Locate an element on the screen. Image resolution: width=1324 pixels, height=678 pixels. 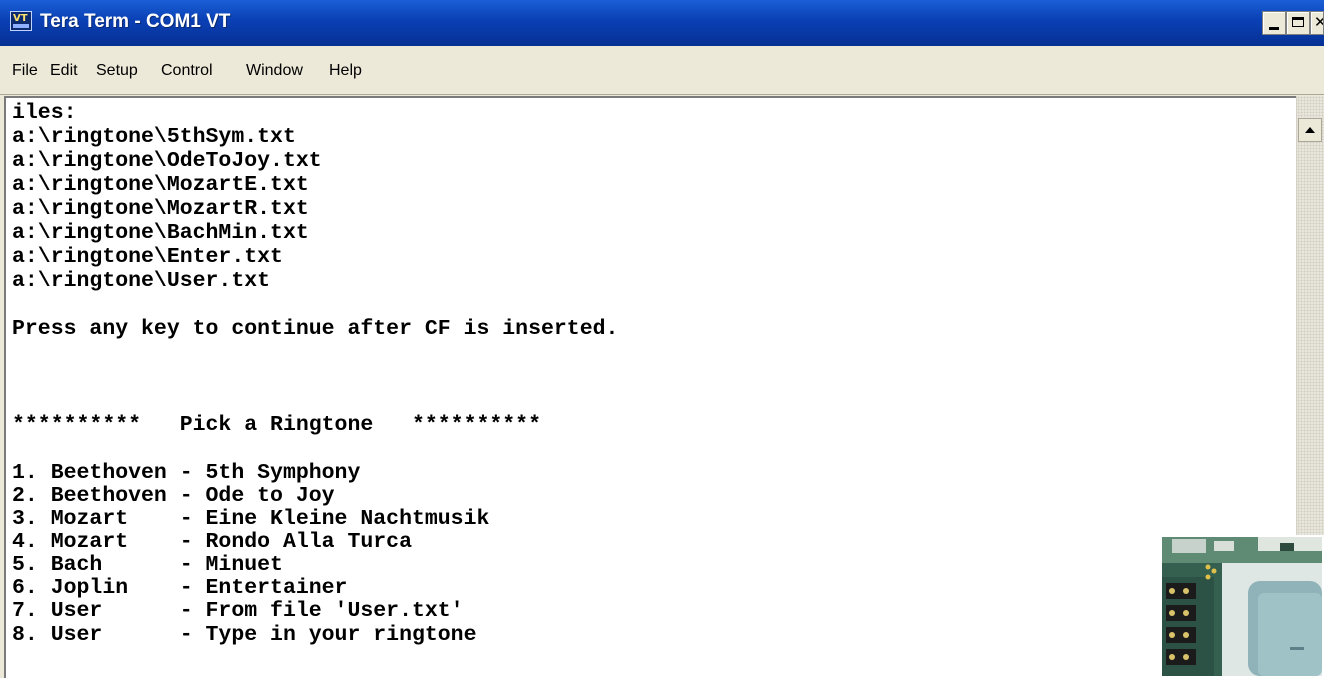
terminal-line: a:\ringtone\User.txt is located at coordinates (141, 281).